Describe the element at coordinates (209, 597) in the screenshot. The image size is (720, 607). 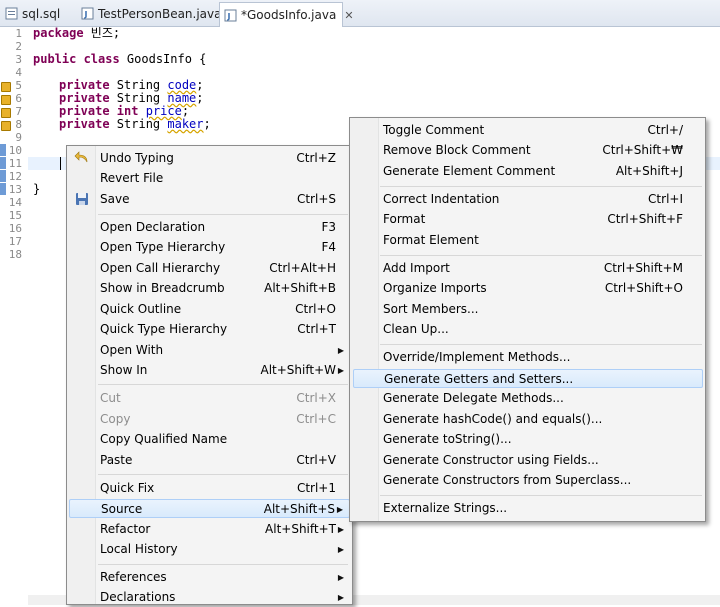
I see `menu-item-declarations: Declarations ▶` at that location.